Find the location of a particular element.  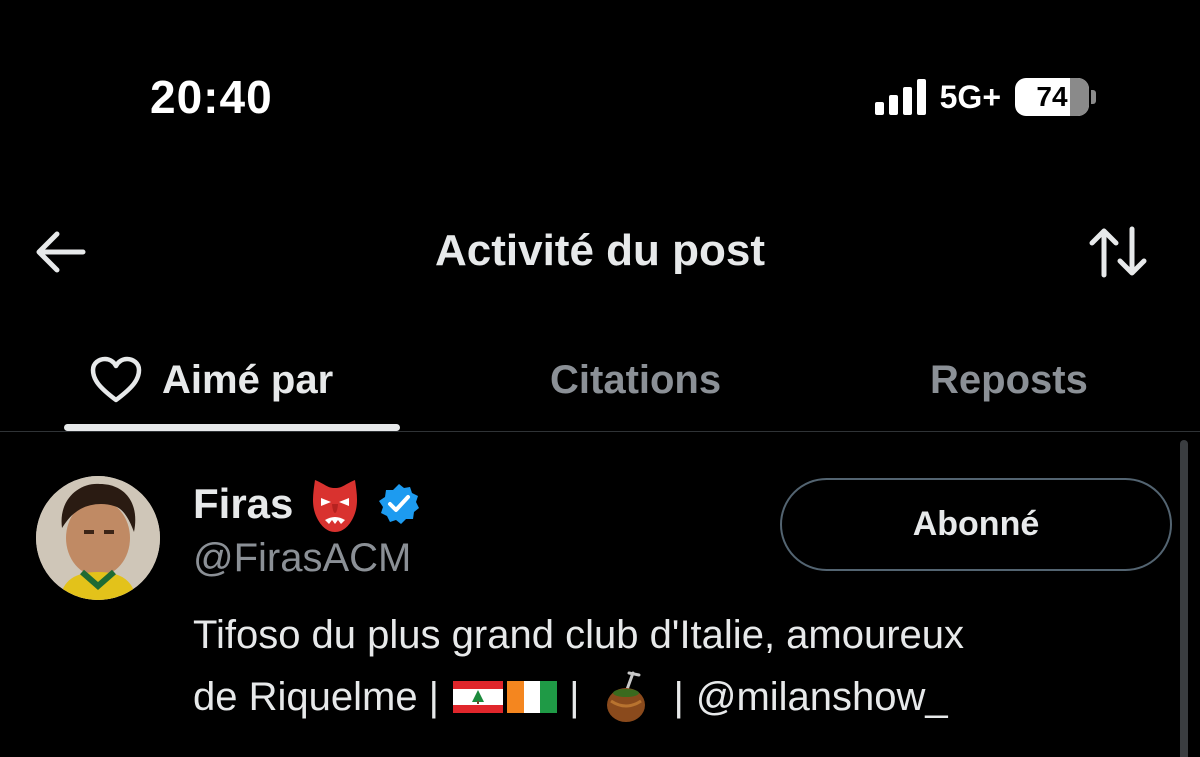

tab-reposts-label: Reposts is located at coordinates (1009, 379).